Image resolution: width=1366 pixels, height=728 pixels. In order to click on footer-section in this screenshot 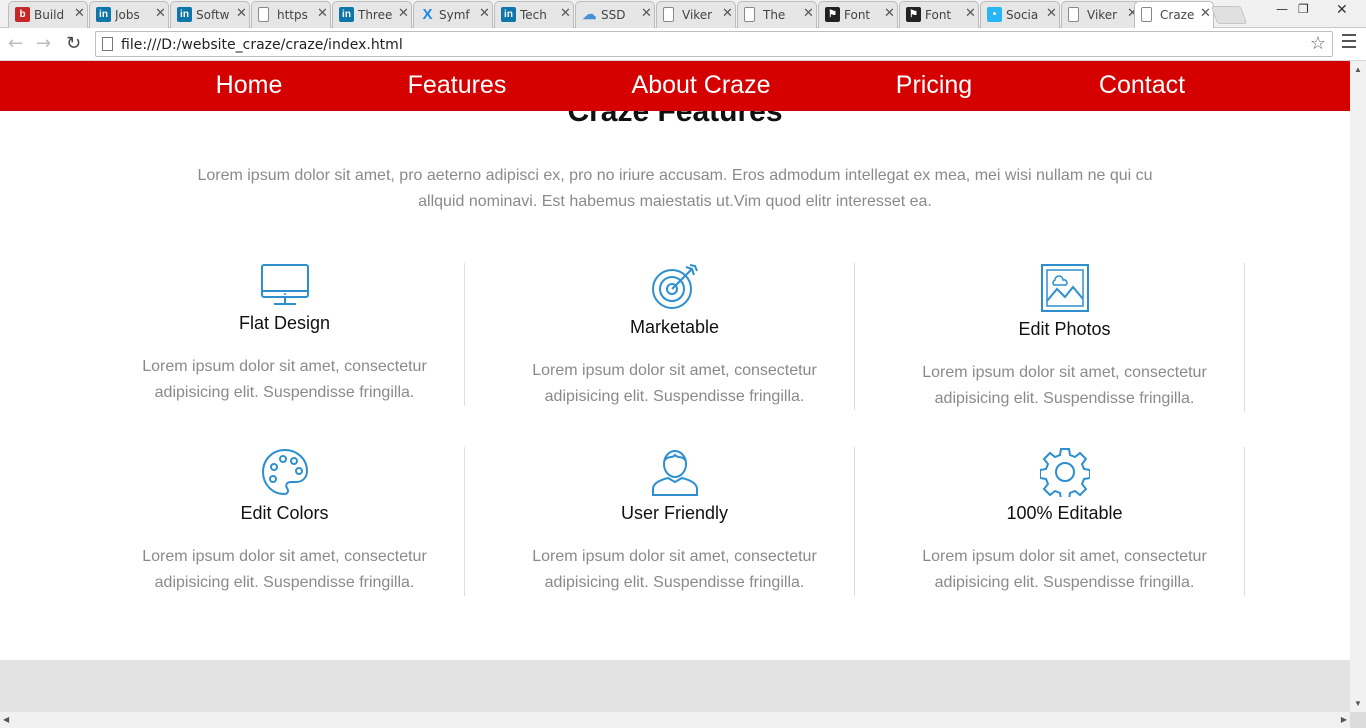, I will do `click(675, 686)`.